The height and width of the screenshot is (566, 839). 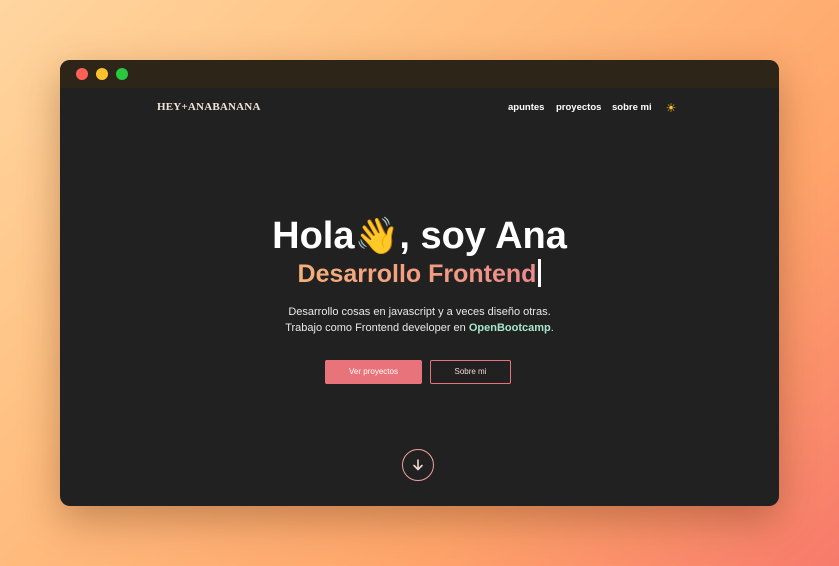 What do you see at coordinates (552, 328) in the screenshot?
I see `hero-description-period: .` at bounding box center [552, 328].